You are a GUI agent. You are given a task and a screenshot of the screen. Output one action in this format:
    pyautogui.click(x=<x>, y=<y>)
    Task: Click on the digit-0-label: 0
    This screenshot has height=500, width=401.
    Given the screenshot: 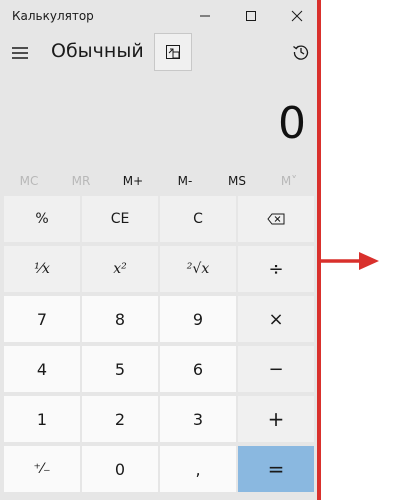 What is the action you would take?
    pyautogui.click(x=120, y=469)
    